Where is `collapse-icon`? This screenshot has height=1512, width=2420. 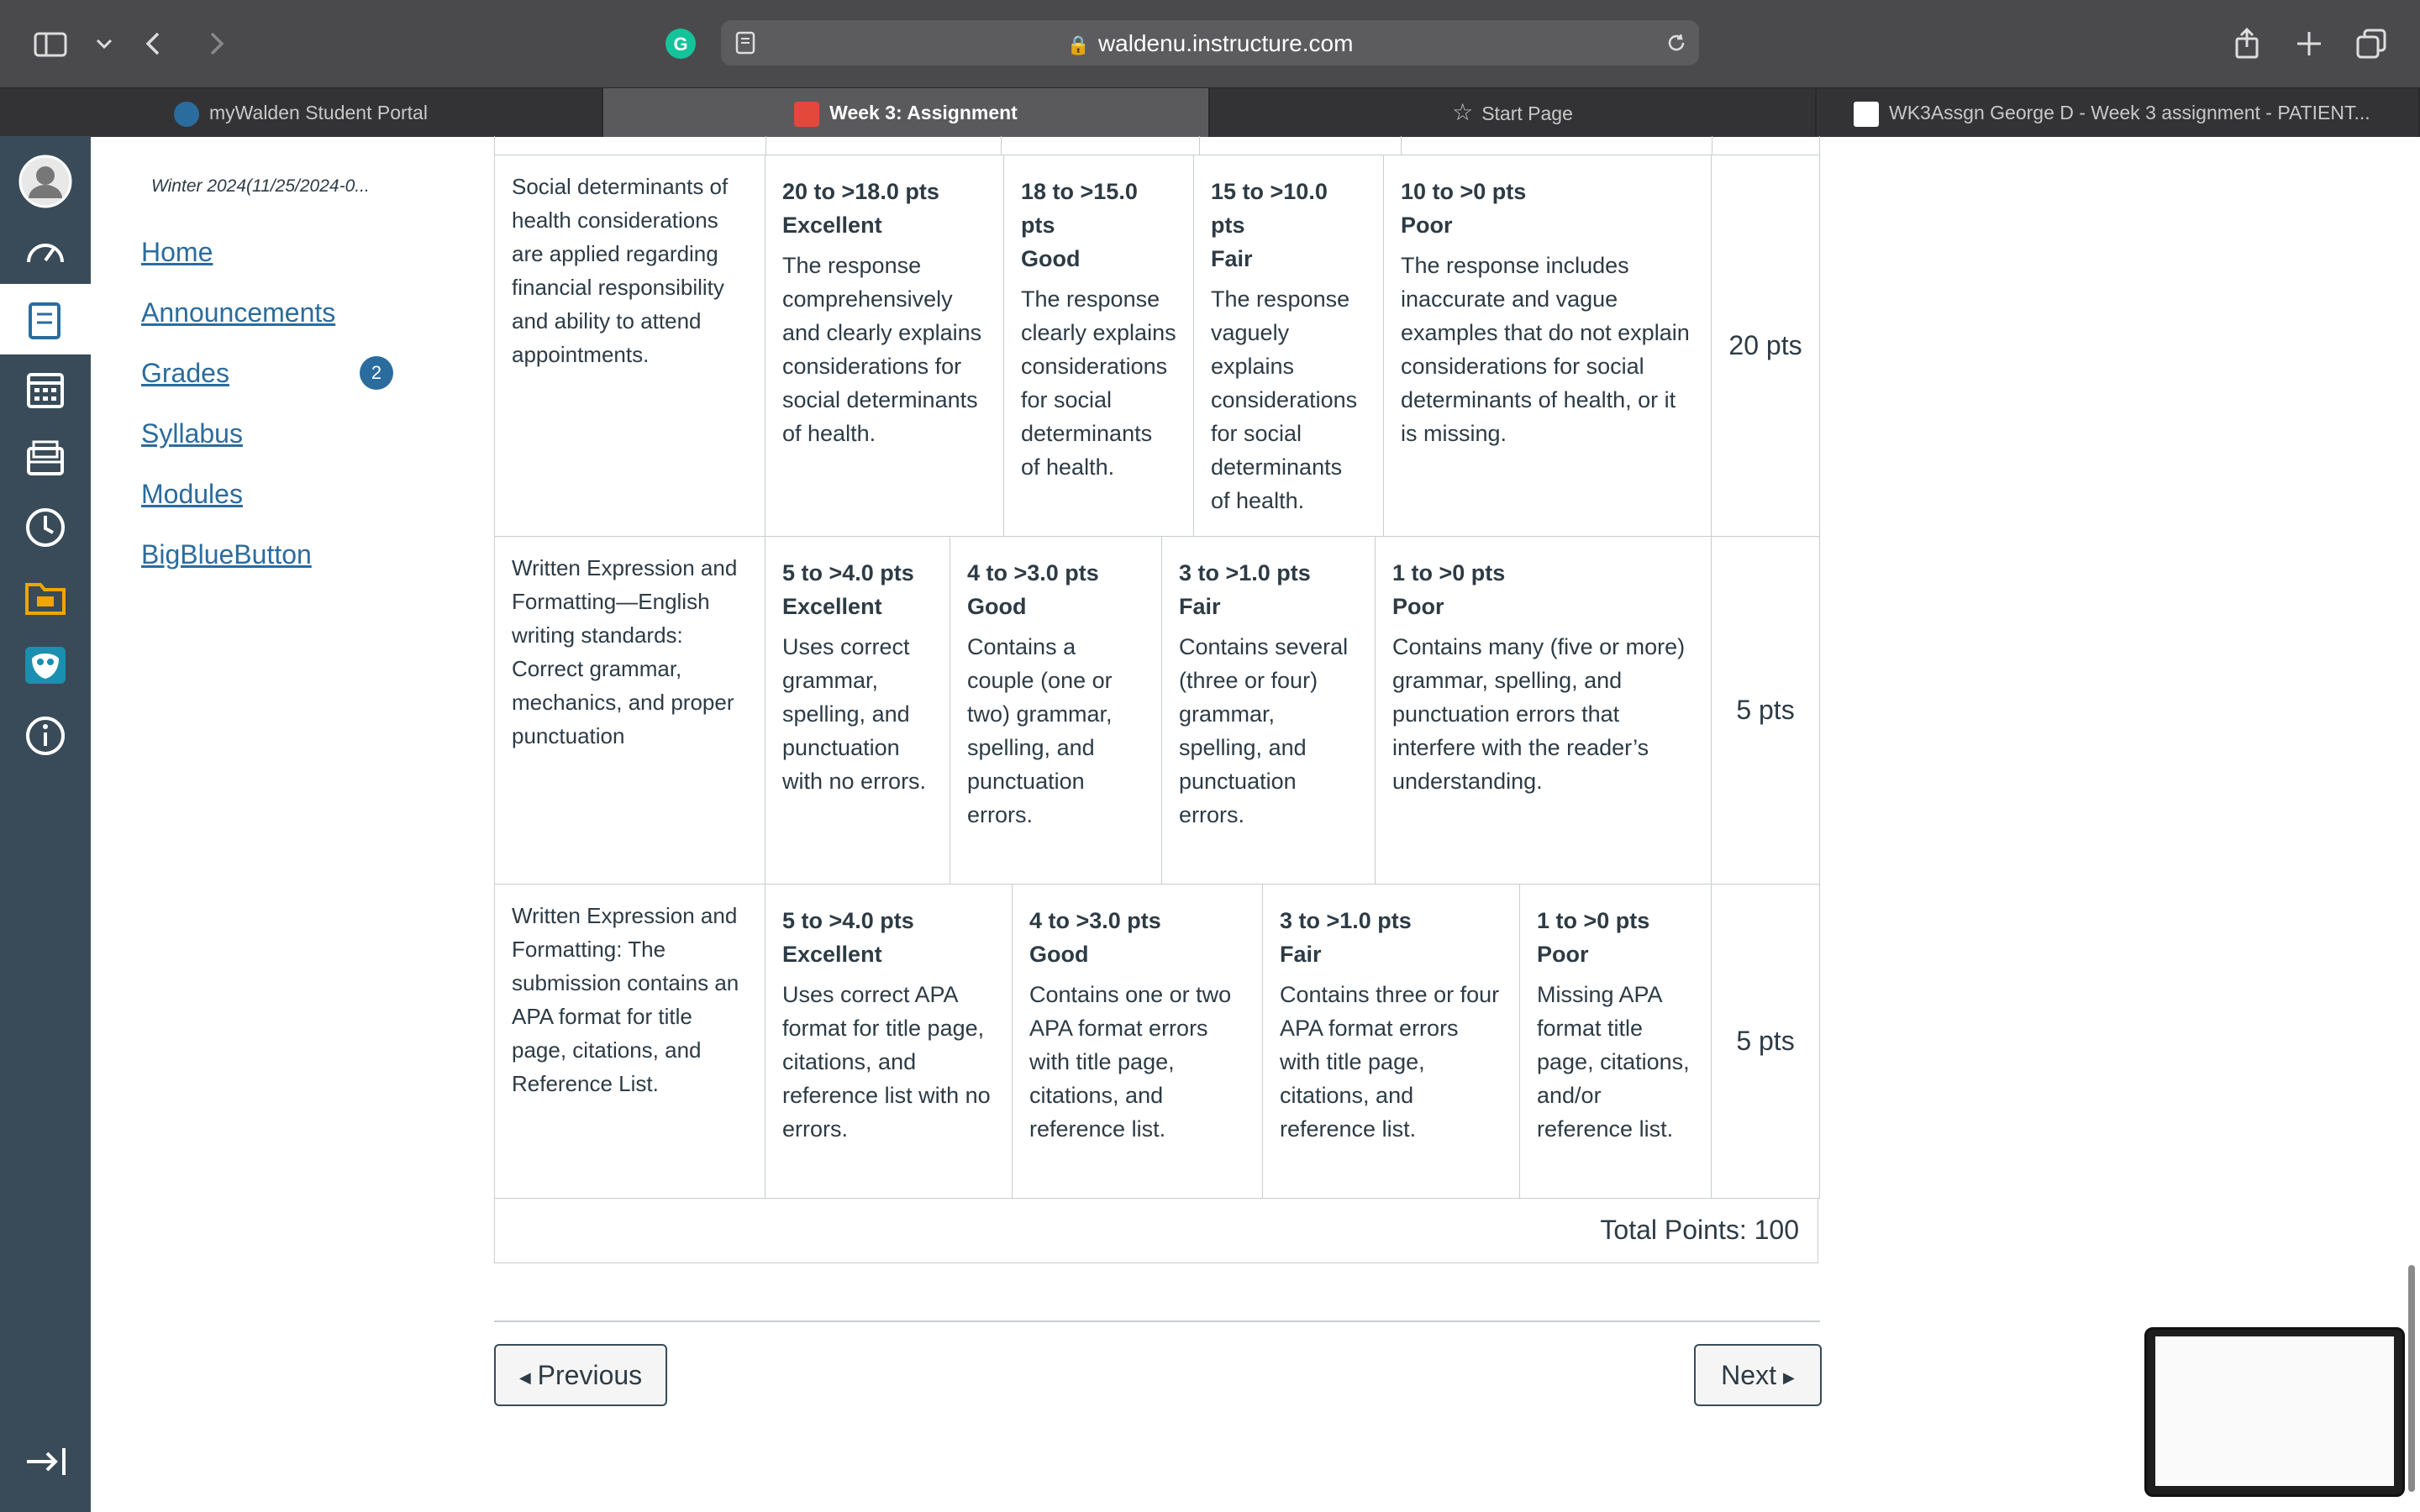 collapse-icon is located at coordinates (46, 1461).